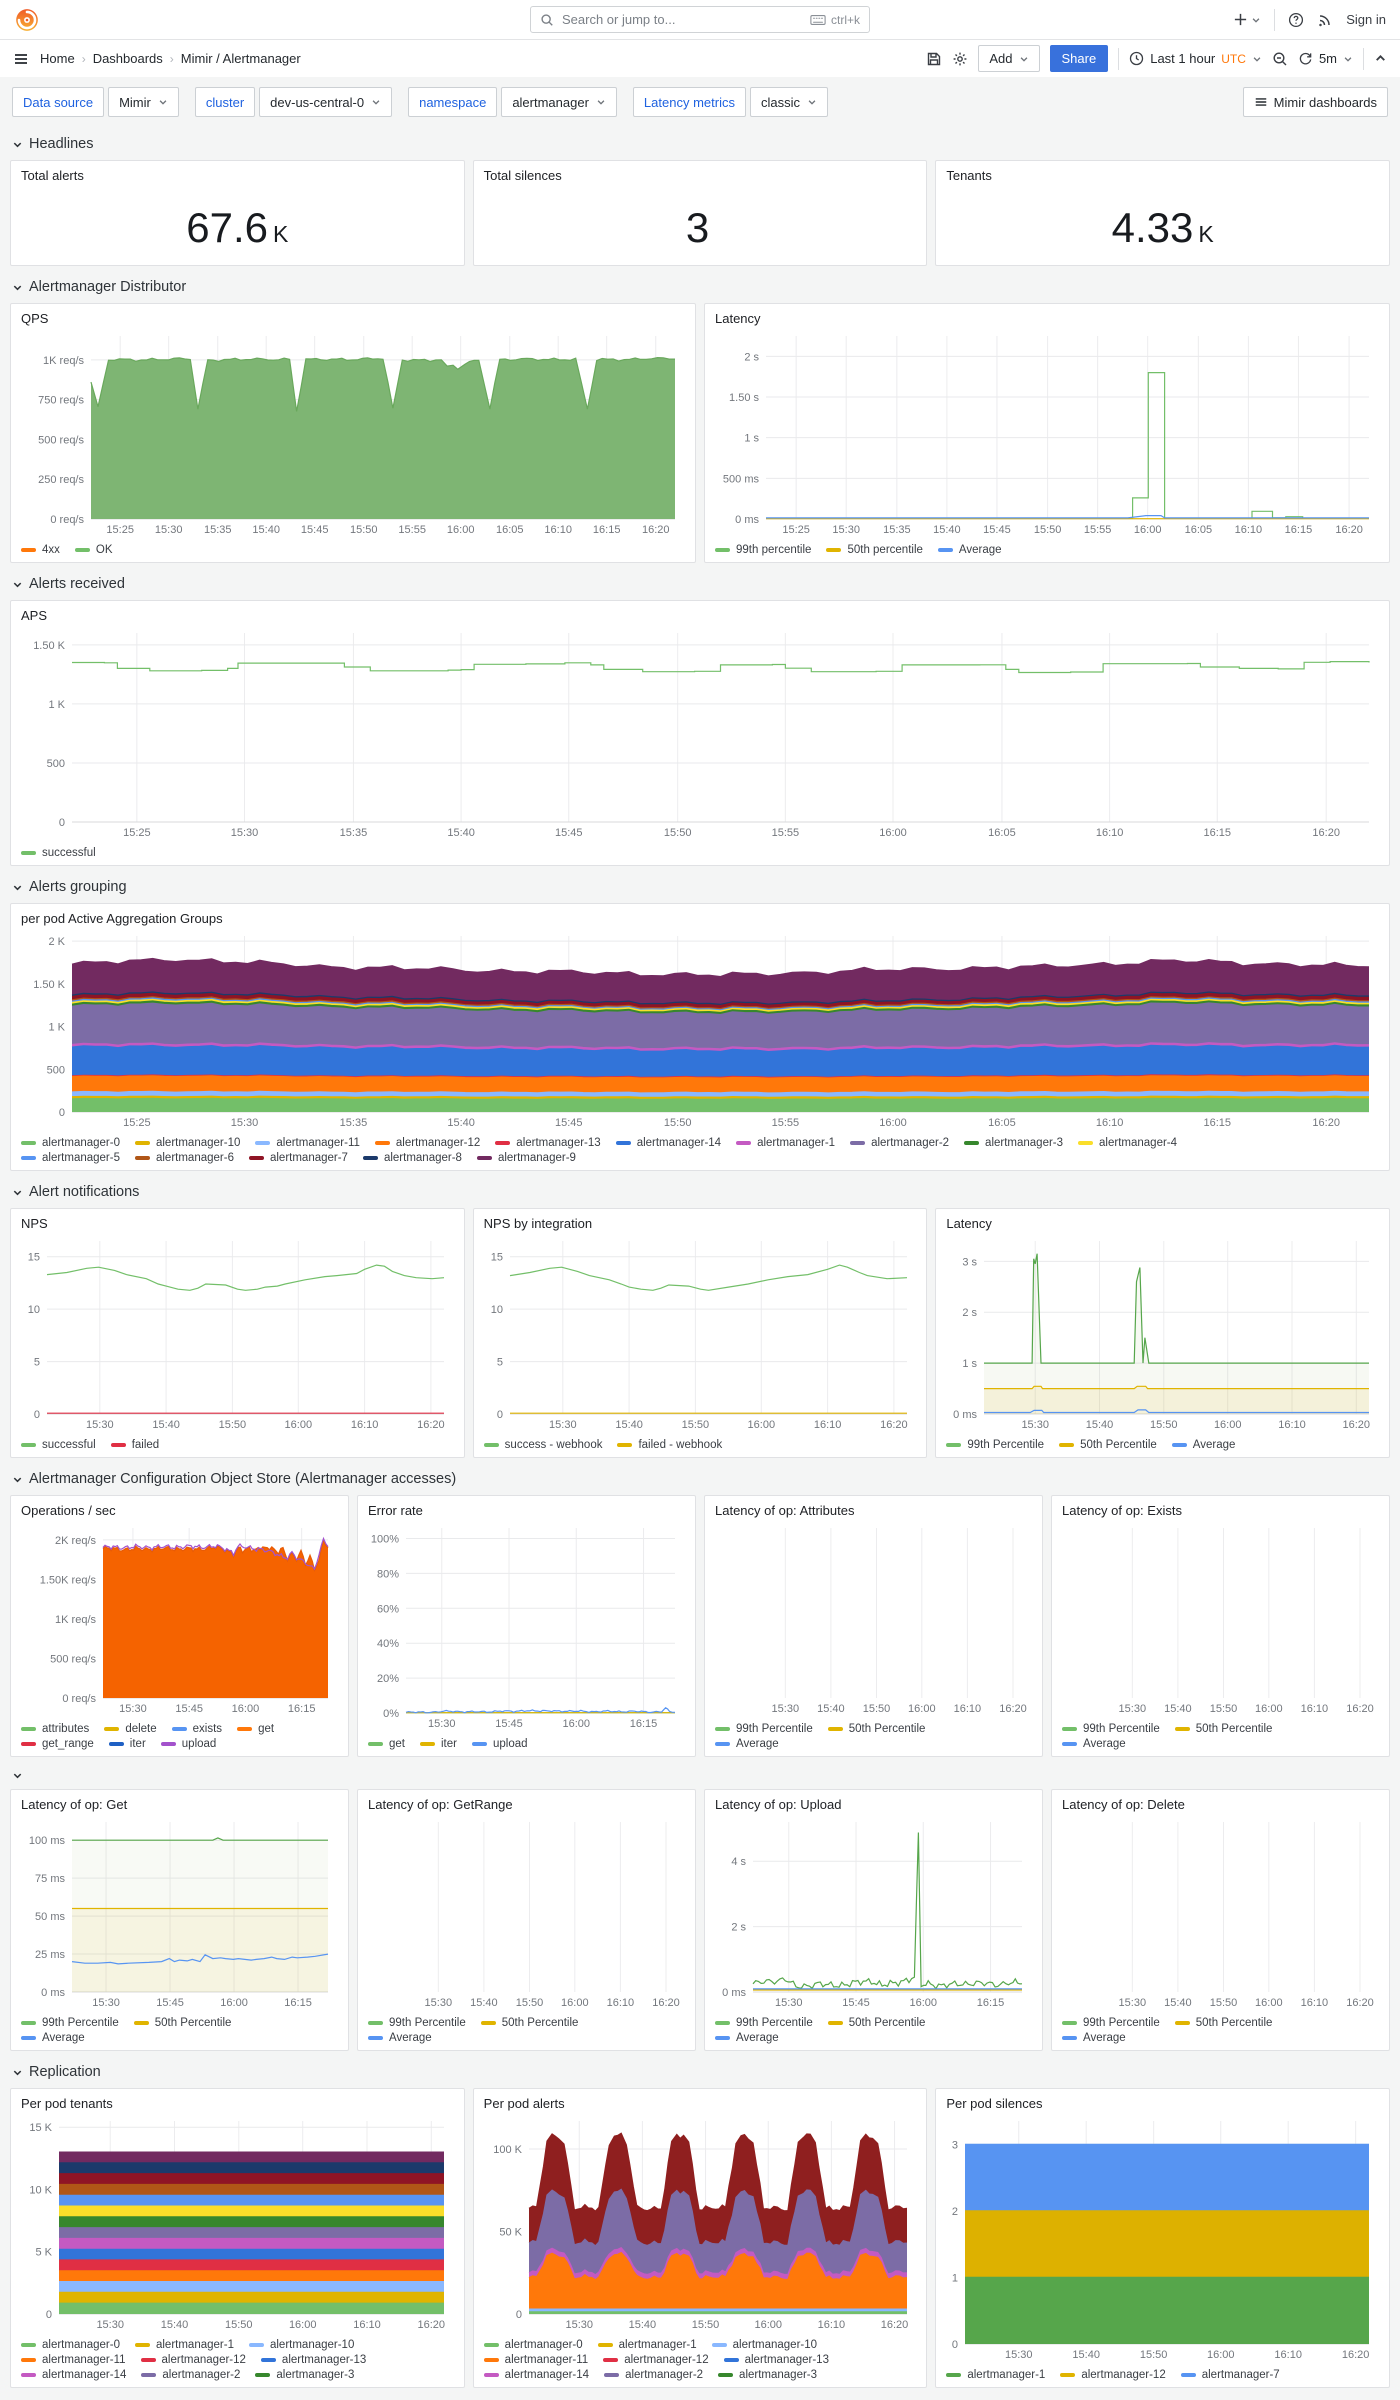  Describe the element at coordinates (55, 1729) in the screenshot. I see `legend-item: attributes` at that location.